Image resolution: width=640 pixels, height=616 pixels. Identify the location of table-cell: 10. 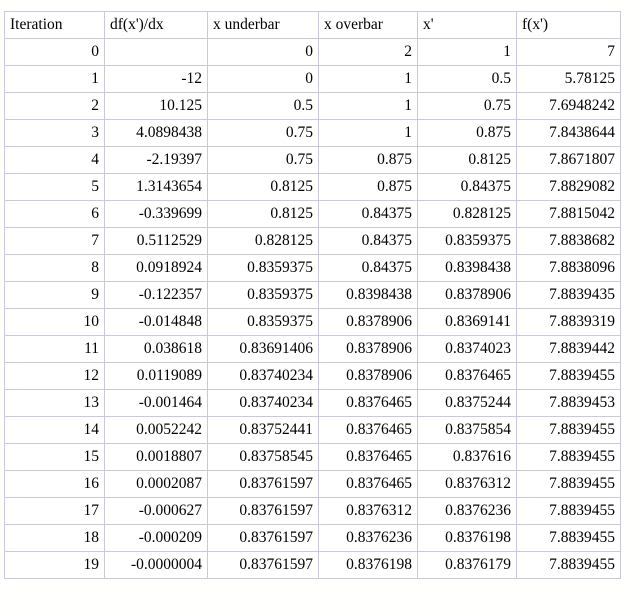
(54, 322).